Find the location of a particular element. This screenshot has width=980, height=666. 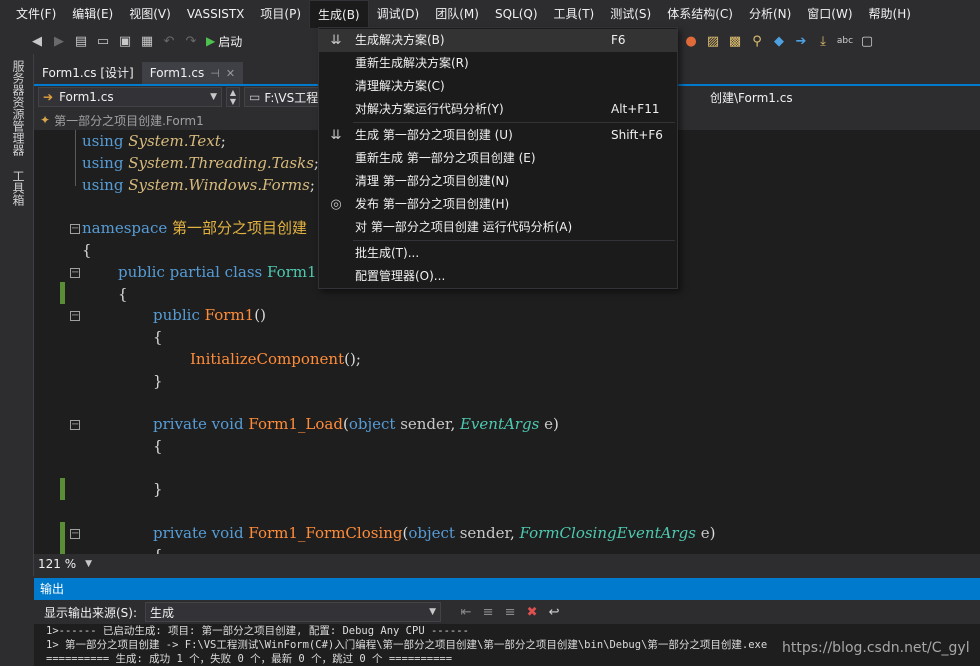

server-explorer-tab: 服务器资源管理器 is located at coordinates (18, 108).